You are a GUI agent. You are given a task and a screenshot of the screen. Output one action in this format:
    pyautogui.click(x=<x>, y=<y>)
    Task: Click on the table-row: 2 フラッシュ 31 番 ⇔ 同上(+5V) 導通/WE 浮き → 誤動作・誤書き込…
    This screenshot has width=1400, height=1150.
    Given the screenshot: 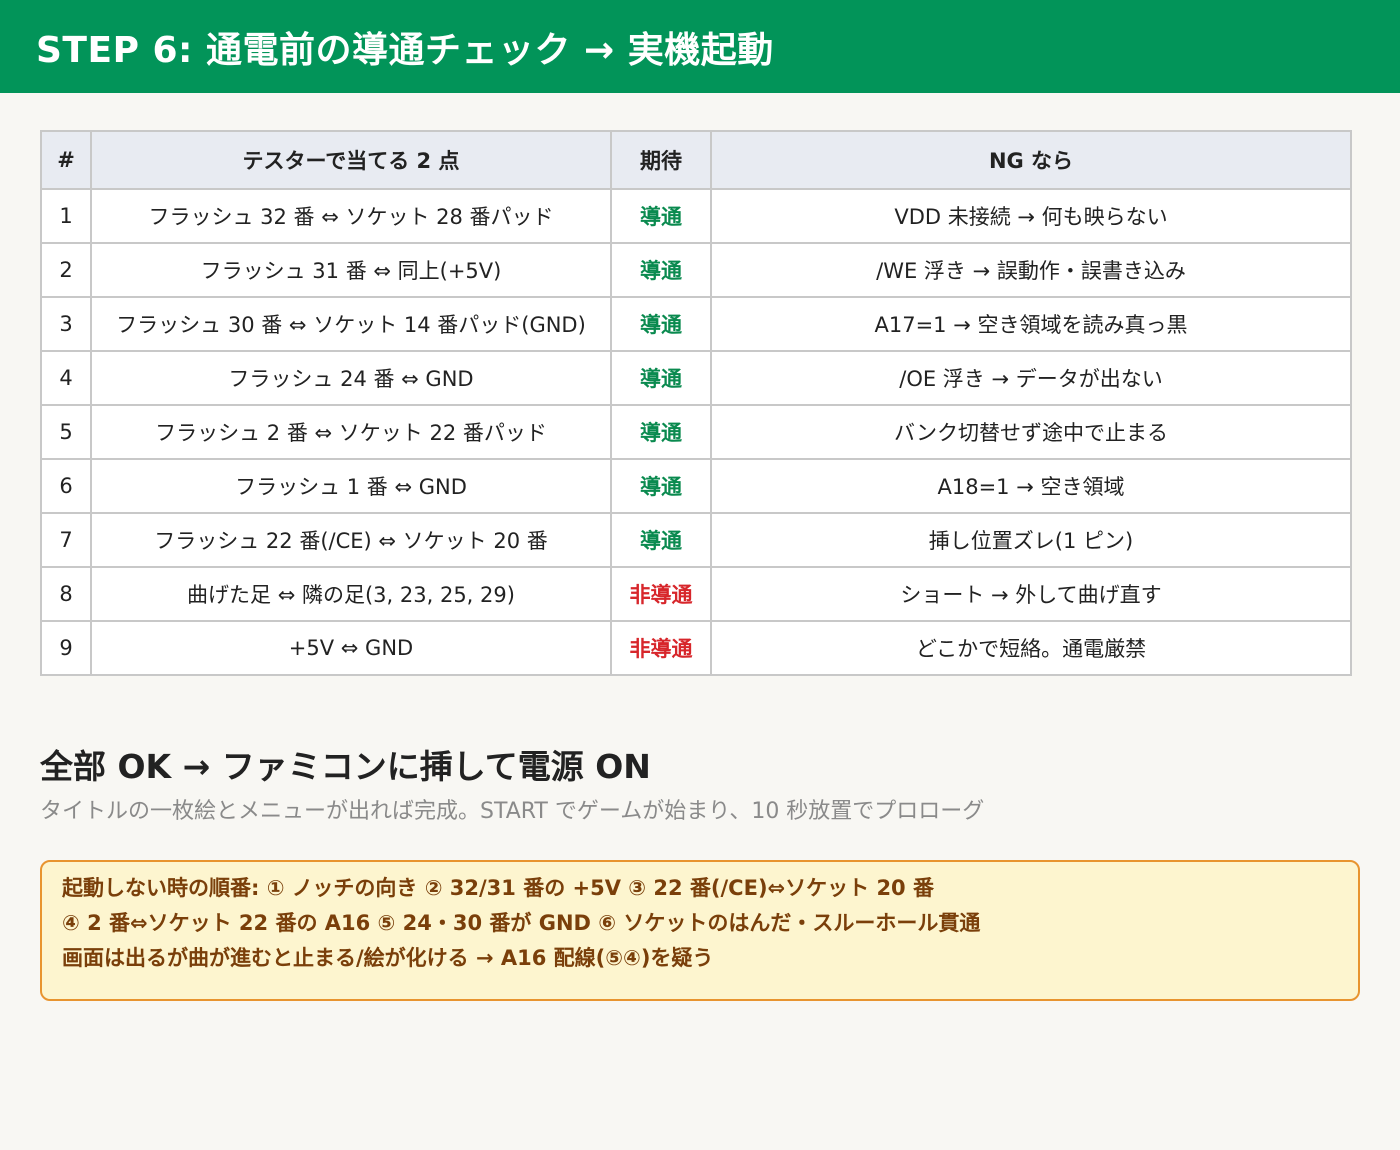 What is the action you would take?
    pyautogui.click(x=696, y=270)
    